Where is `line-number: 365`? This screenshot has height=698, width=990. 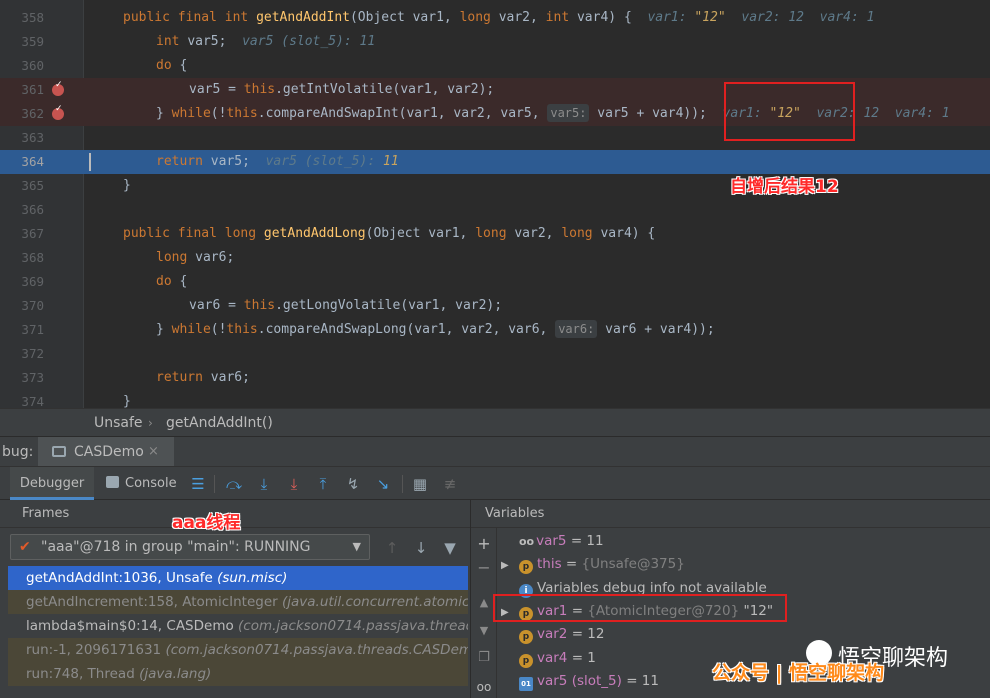
line-number: 365 is located at coordinates (22, 186).